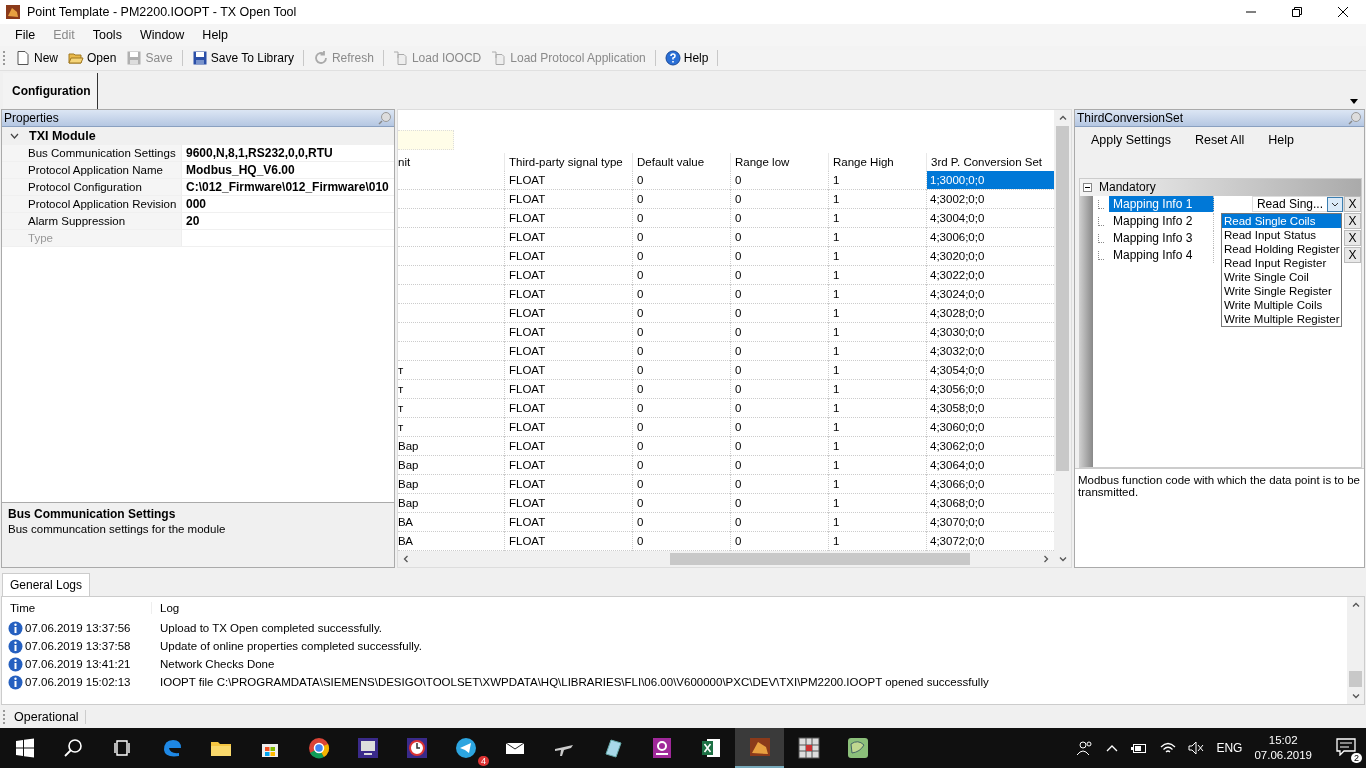 The height and width of the screenshot is (768, 1366). I want to click on table-cell: 4;3006;0;0, so click(990, 236).